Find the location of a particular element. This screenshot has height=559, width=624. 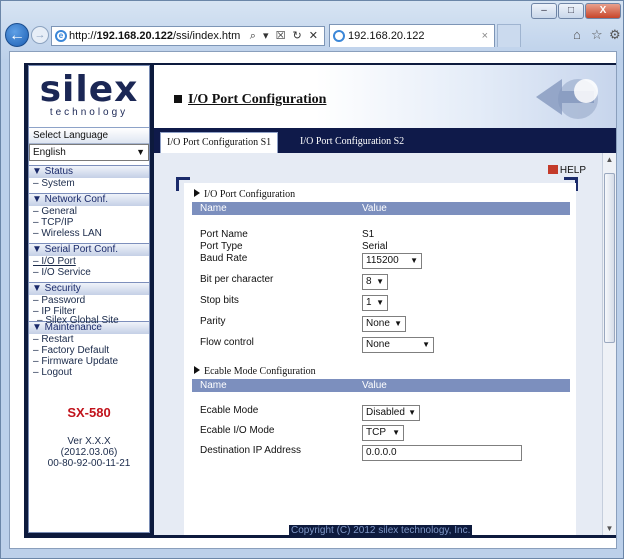

menu-item-restart: – Restart is located at coordinates (89, 339).